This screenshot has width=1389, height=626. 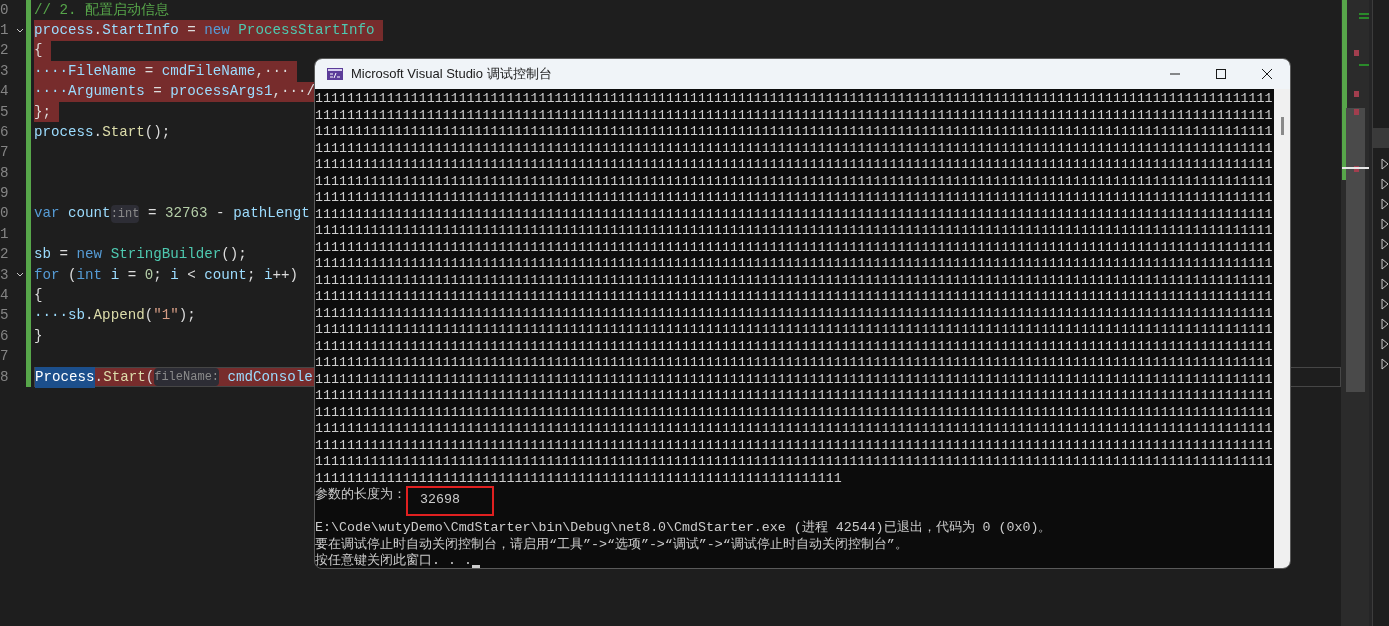 I want to click on maximize-icon, so click(x=1221, y=74).